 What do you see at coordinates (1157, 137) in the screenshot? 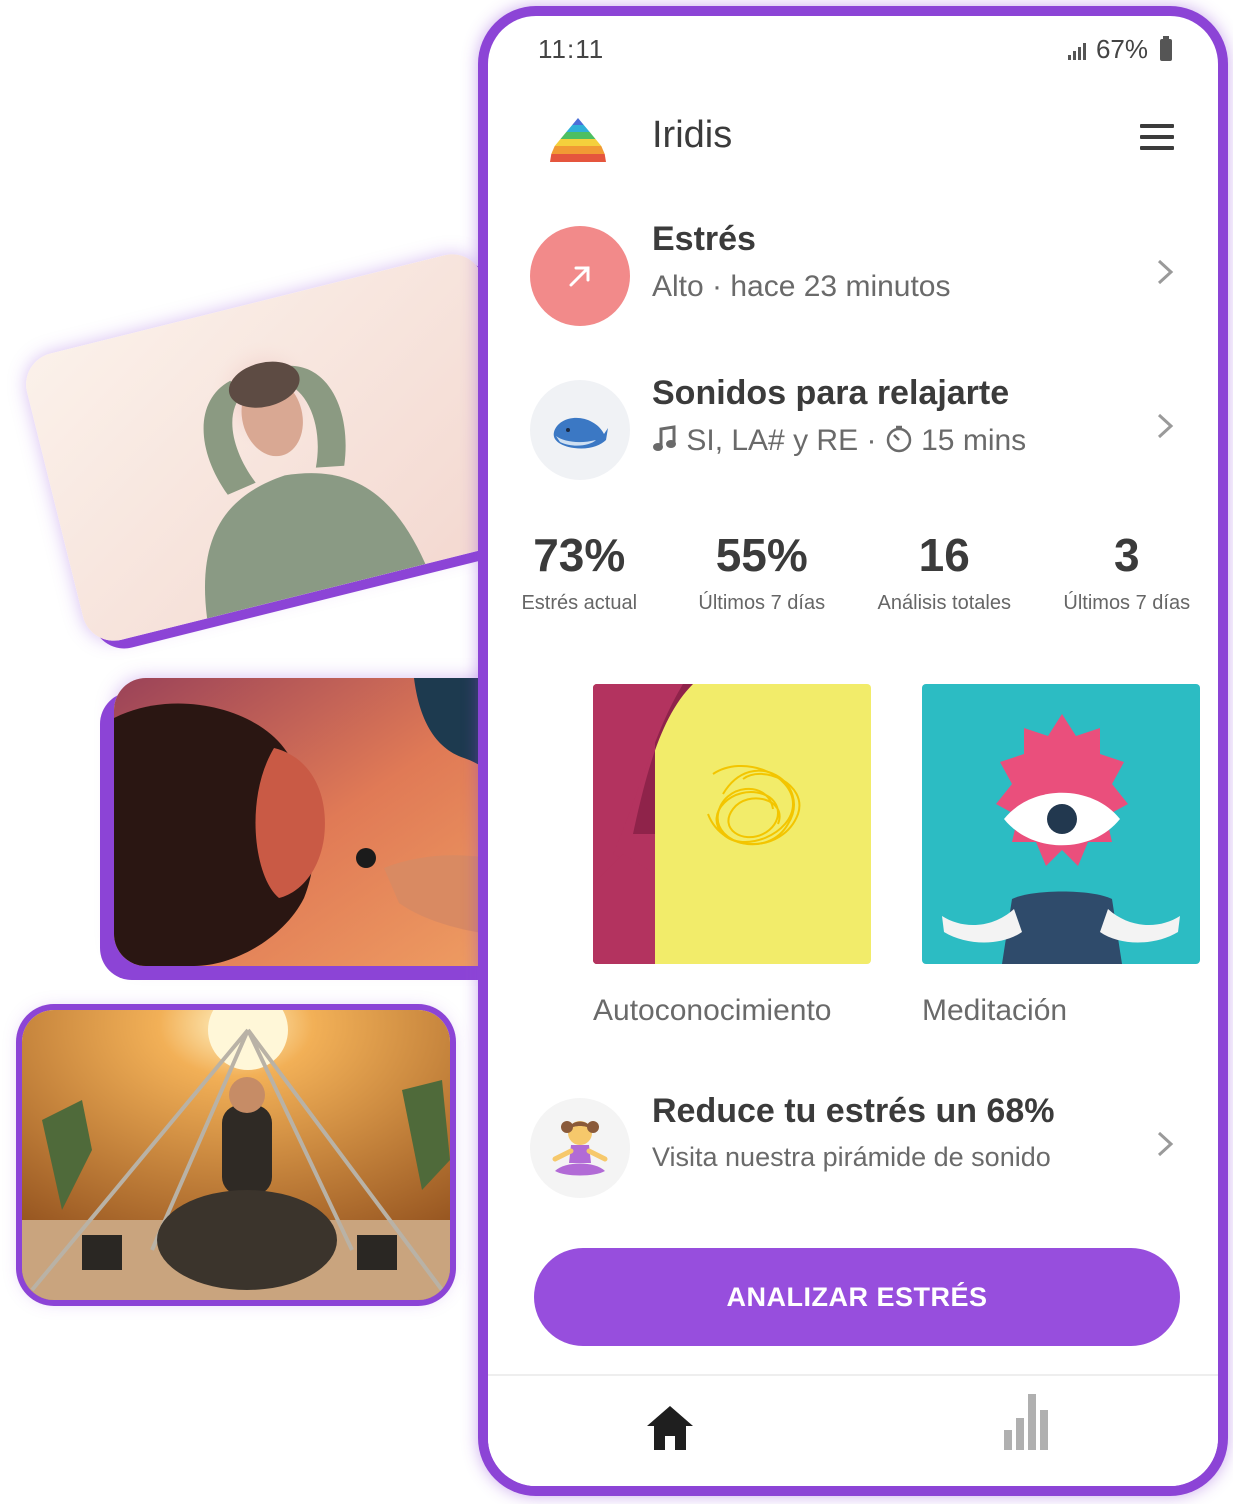
I see `hamburger-menu-icon` at bounding box center [1157, 137].